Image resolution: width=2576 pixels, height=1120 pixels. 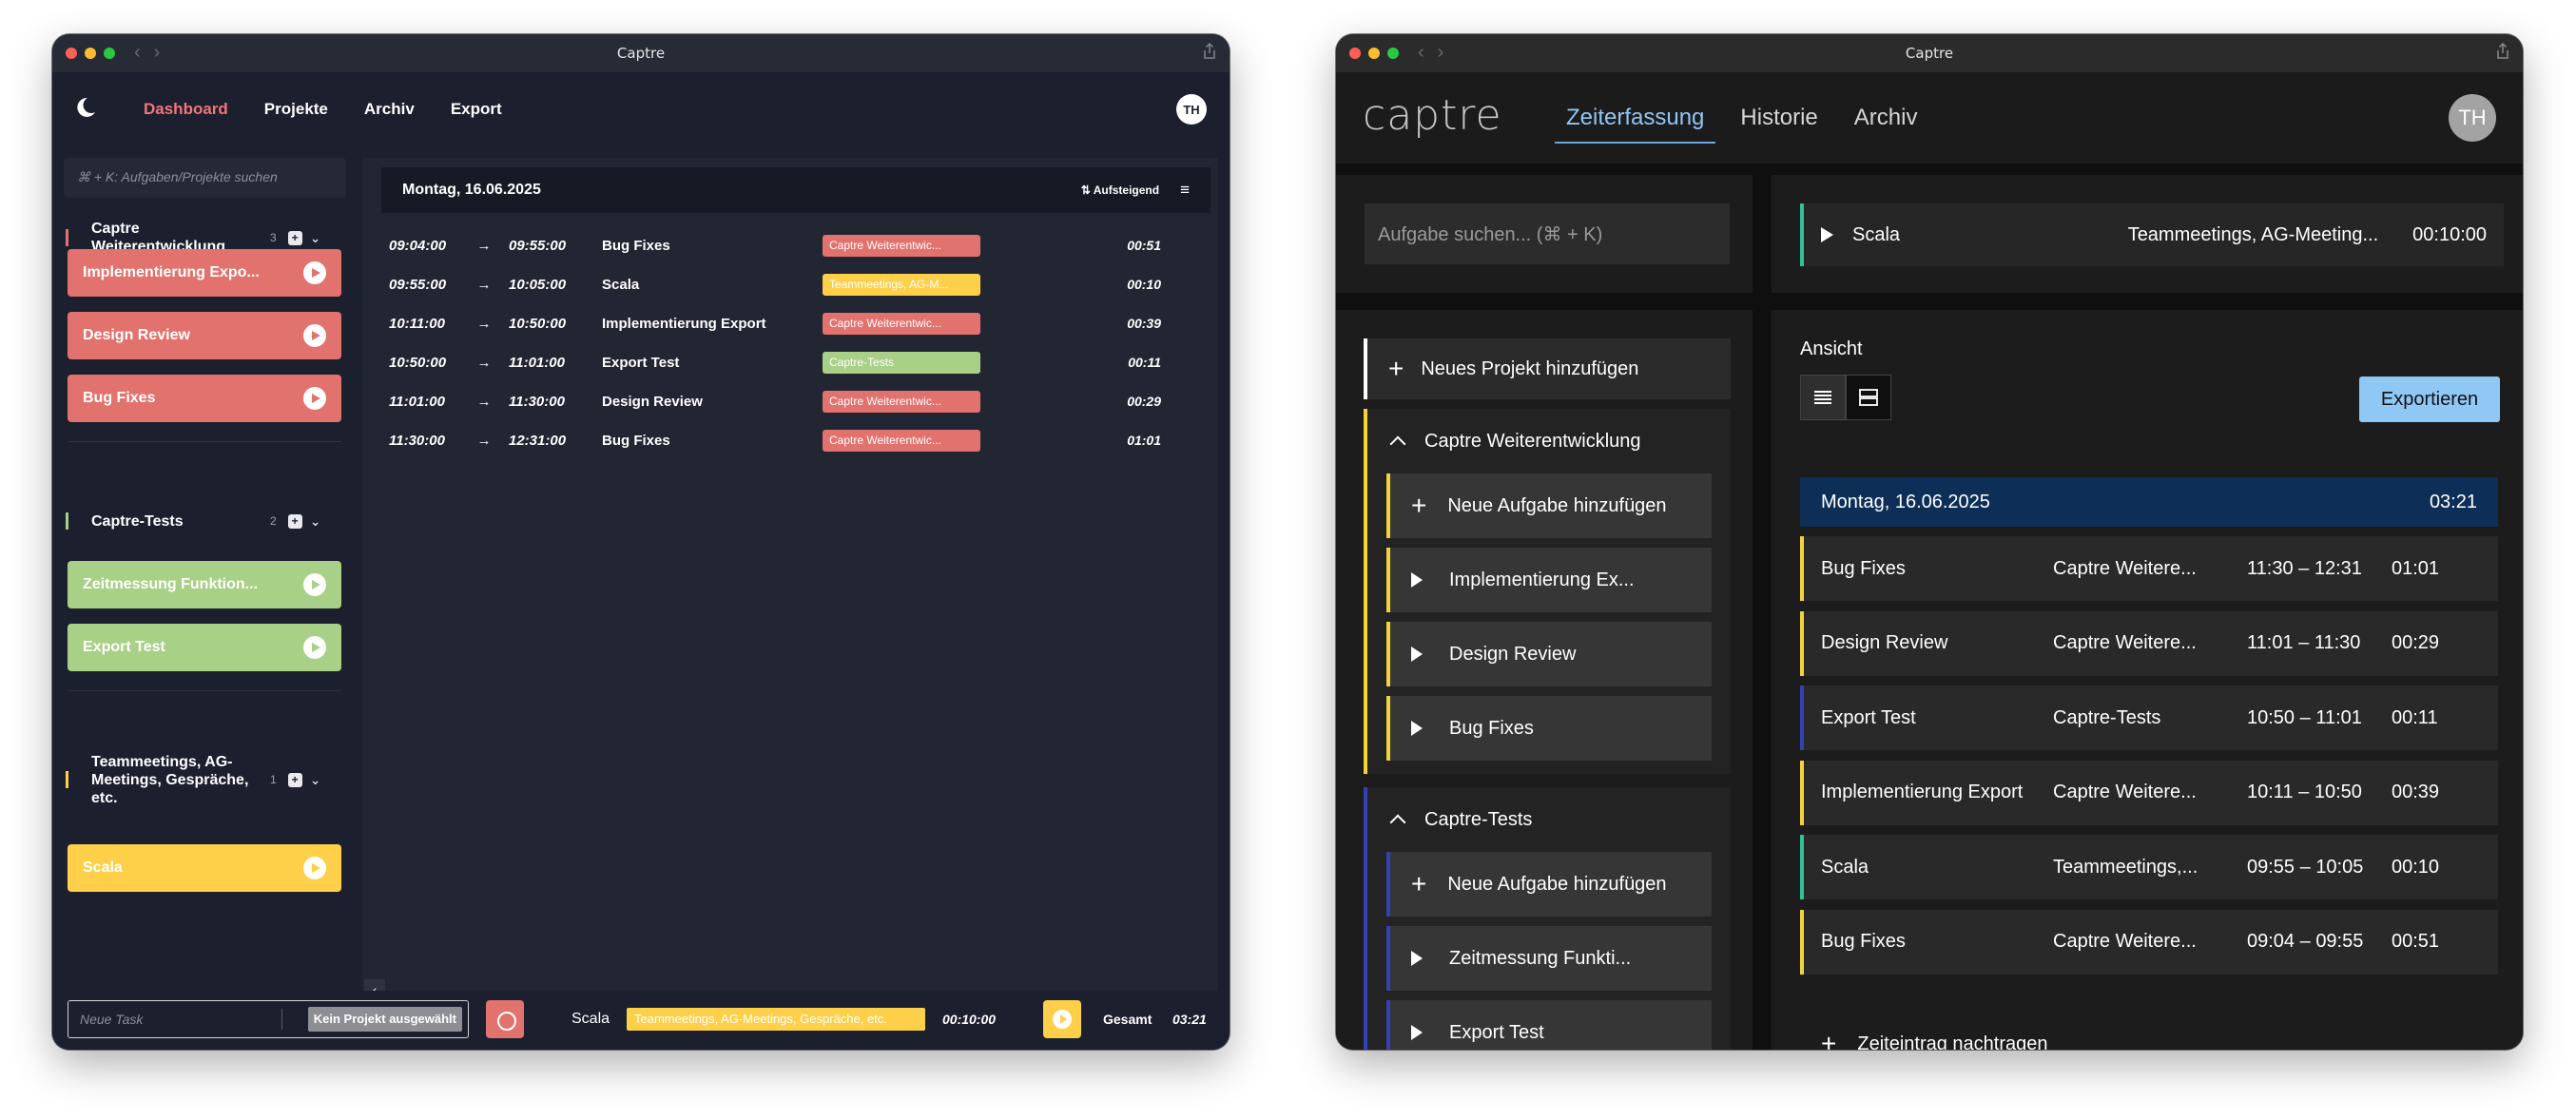 What do you see at coordinates (641, 53) in the screenshot?
I see `window-title: Captre` at bounding box center [641, 53].